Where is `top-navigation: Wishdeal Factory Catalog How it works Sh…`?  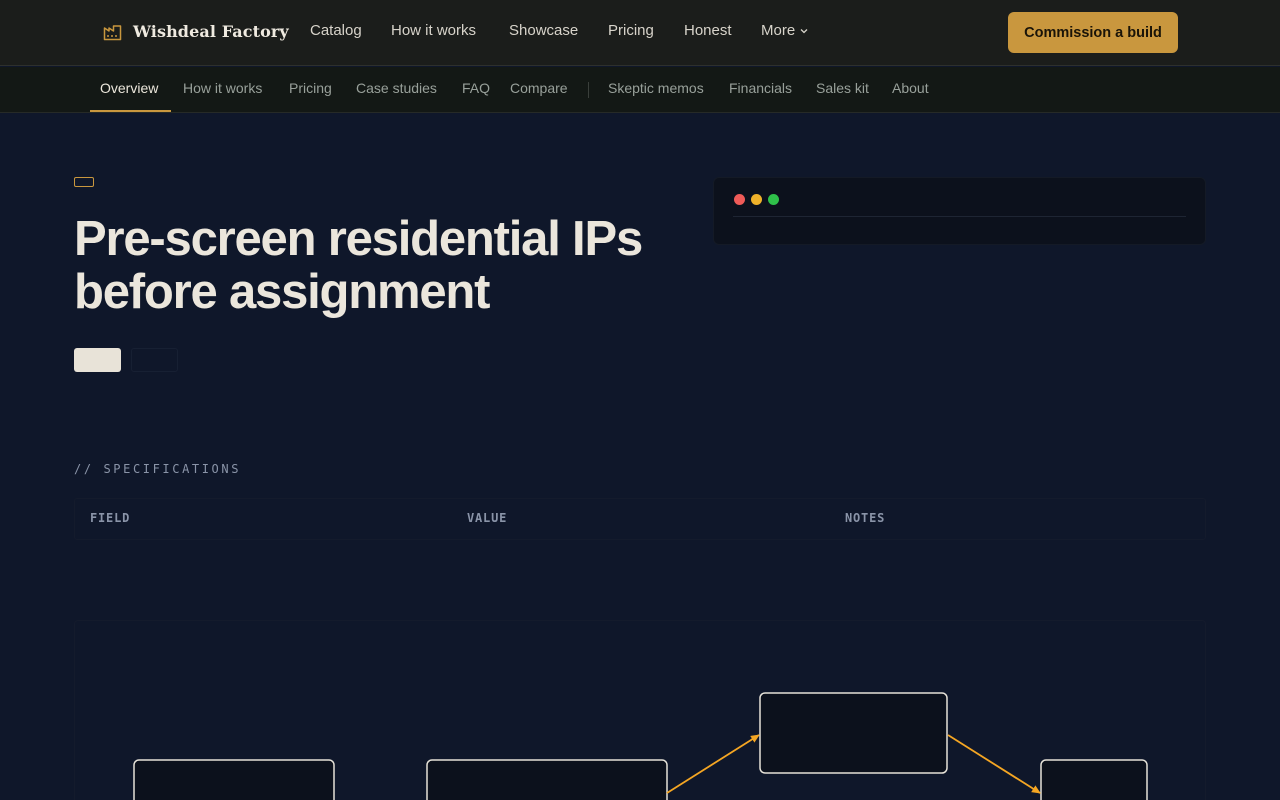 top-navigation: Wishdeal Factory Catalog How it works Sh… is located at coordinates (640, 33).